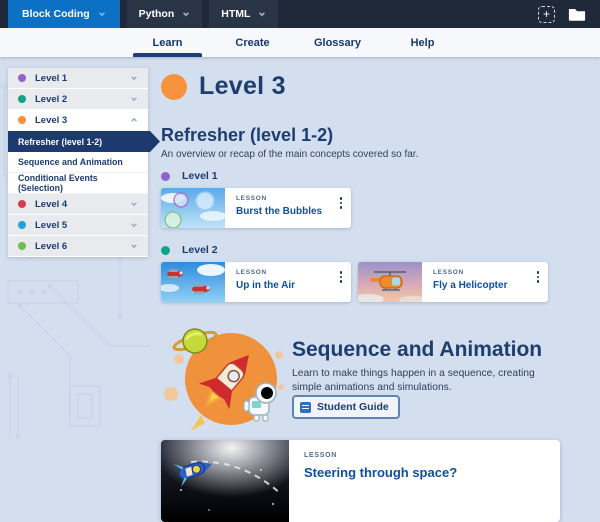 Image resolution: width=600 pixels, height=522 pixels. Describe the element at coordinates (200, 250) in the screenshot. I see `group-level-2-label: Level 2` at that location.